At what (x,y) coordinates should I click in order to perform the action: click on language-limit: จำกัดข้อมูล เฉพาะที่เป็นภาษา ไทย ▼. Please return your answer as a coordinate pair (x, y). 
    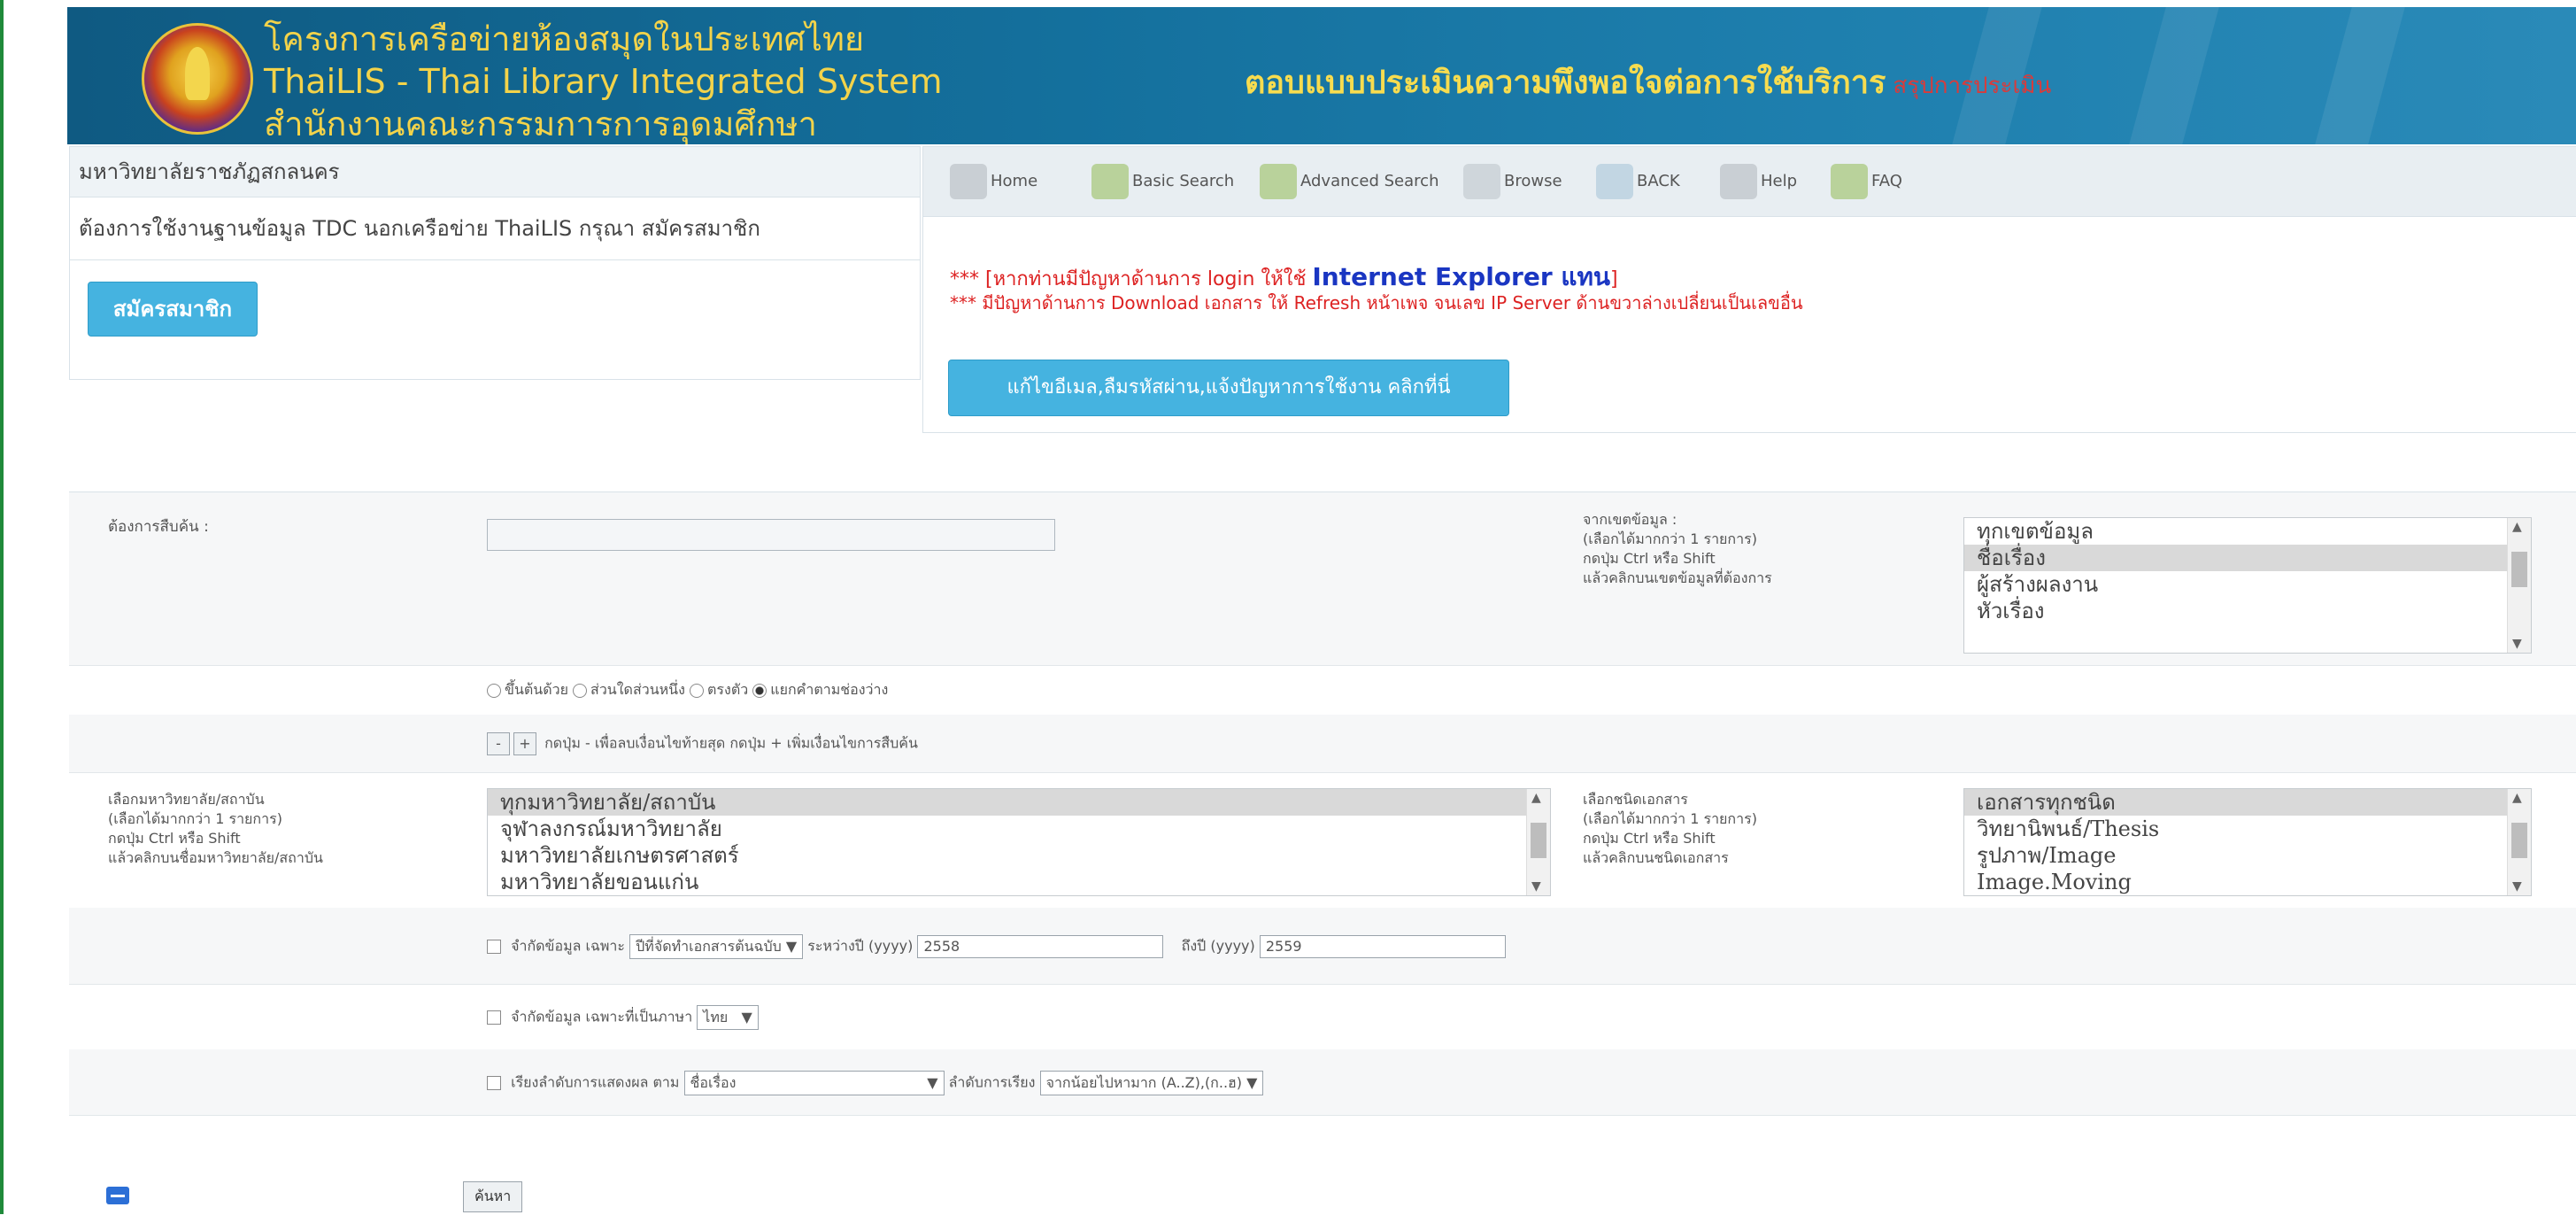
    Looking at the image, I should click on (623, 1017).